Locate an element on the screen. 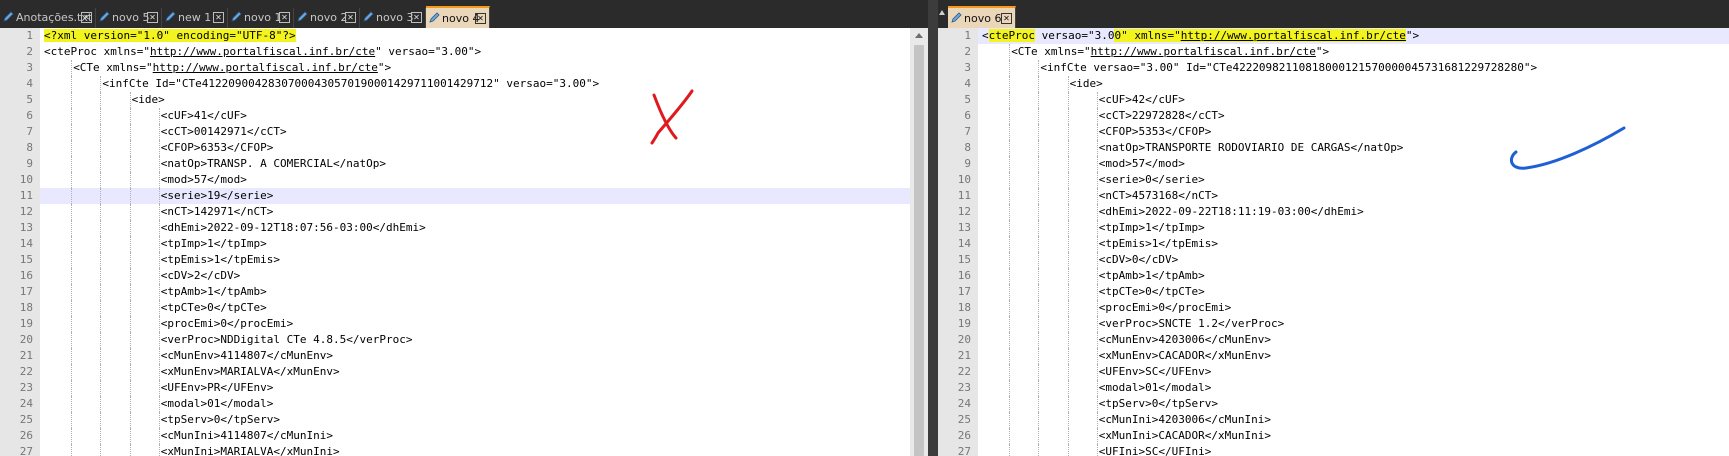  tab-novo-5: novo 5 ✕ is located at coordinates (129, 18).